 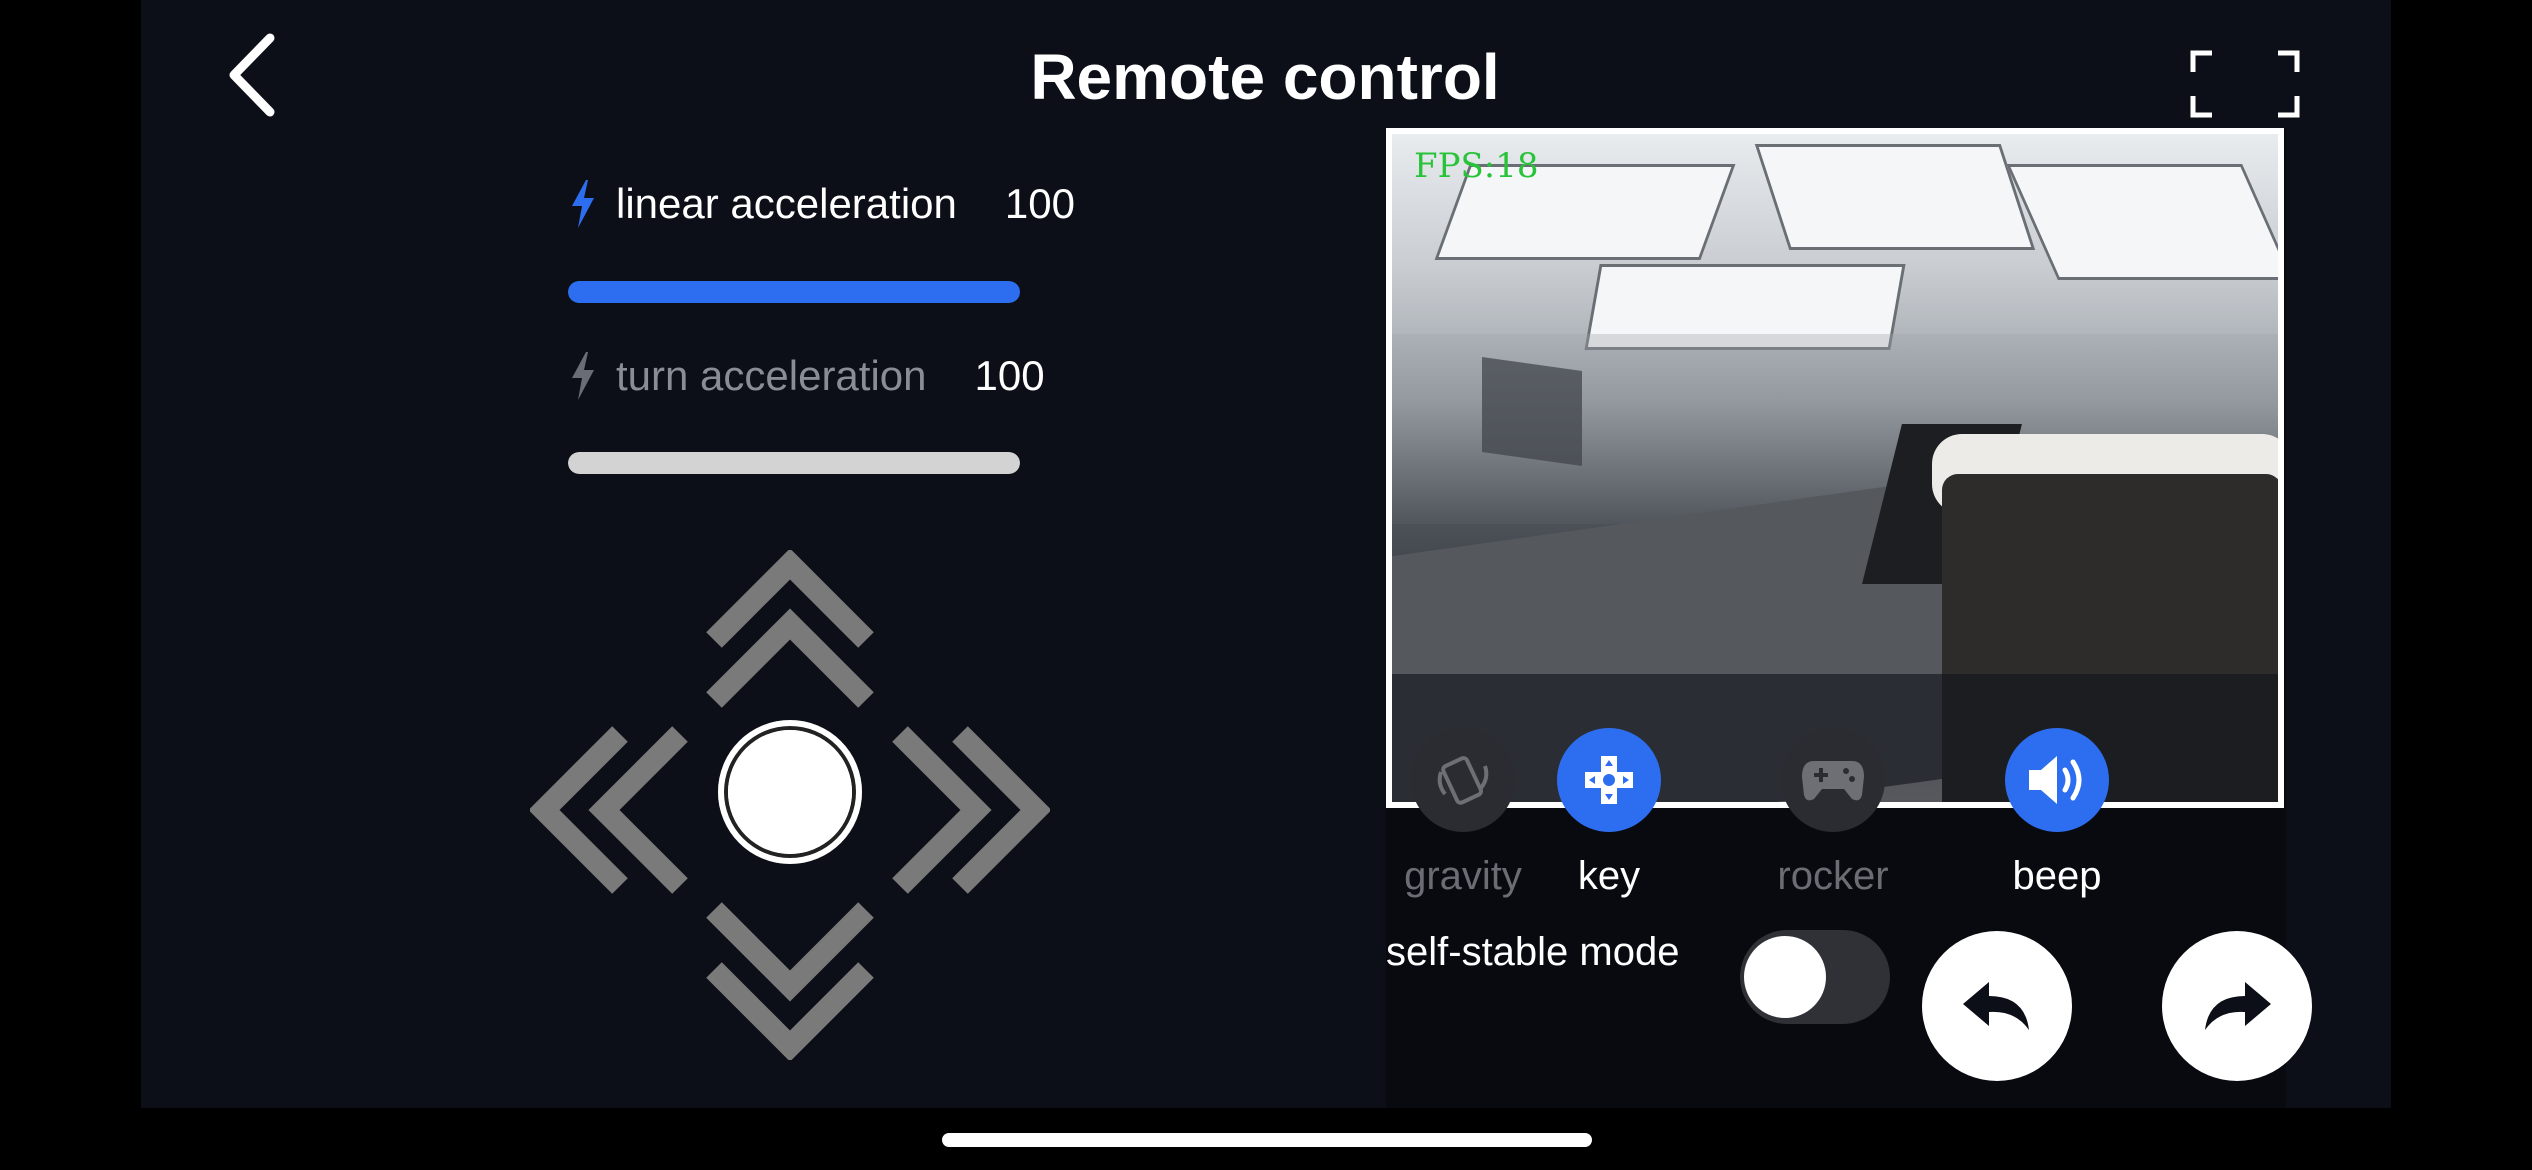 I want to click on mode-gravity-button: gravity, so click(x=1463, y=813).